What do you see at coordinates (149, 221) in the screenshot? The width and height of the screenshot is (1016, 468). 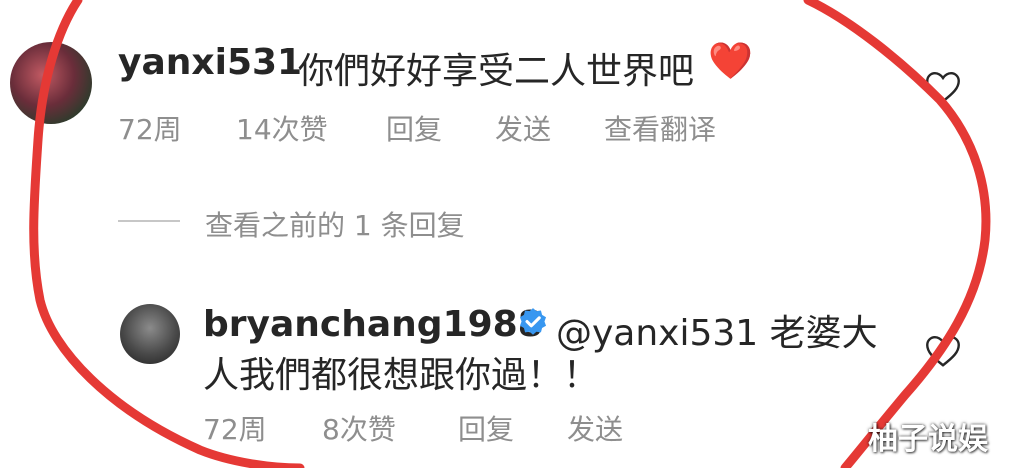 I see `replies-divider-line` at bounding box center [149, 221].